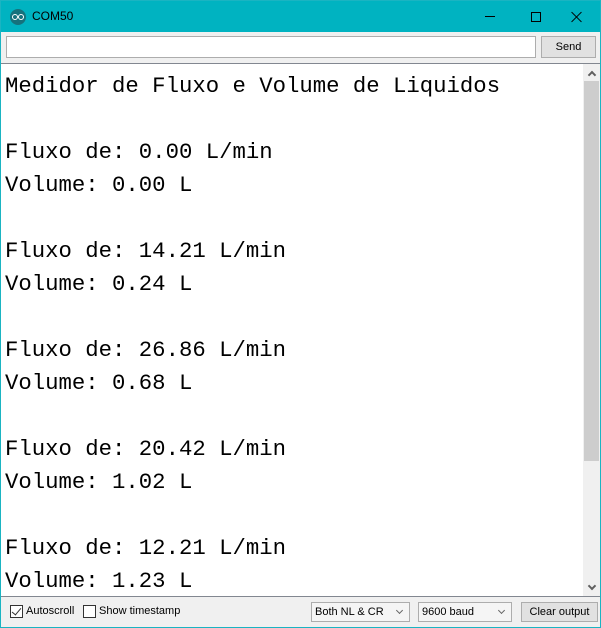 The width and height of the screenshot is (601, 628). What do you see at coordinates (99, 383) in the screenshot?
I see `output-line: Volume: 0.68 L` at bounding box center [99, 383].